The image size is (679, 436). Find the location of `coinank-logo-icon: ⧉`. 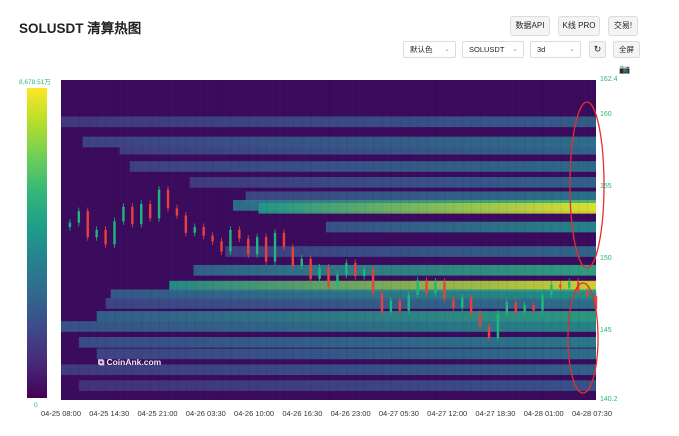

coinank-logo-icon: ⧉ is located at coordinates (101, 362).